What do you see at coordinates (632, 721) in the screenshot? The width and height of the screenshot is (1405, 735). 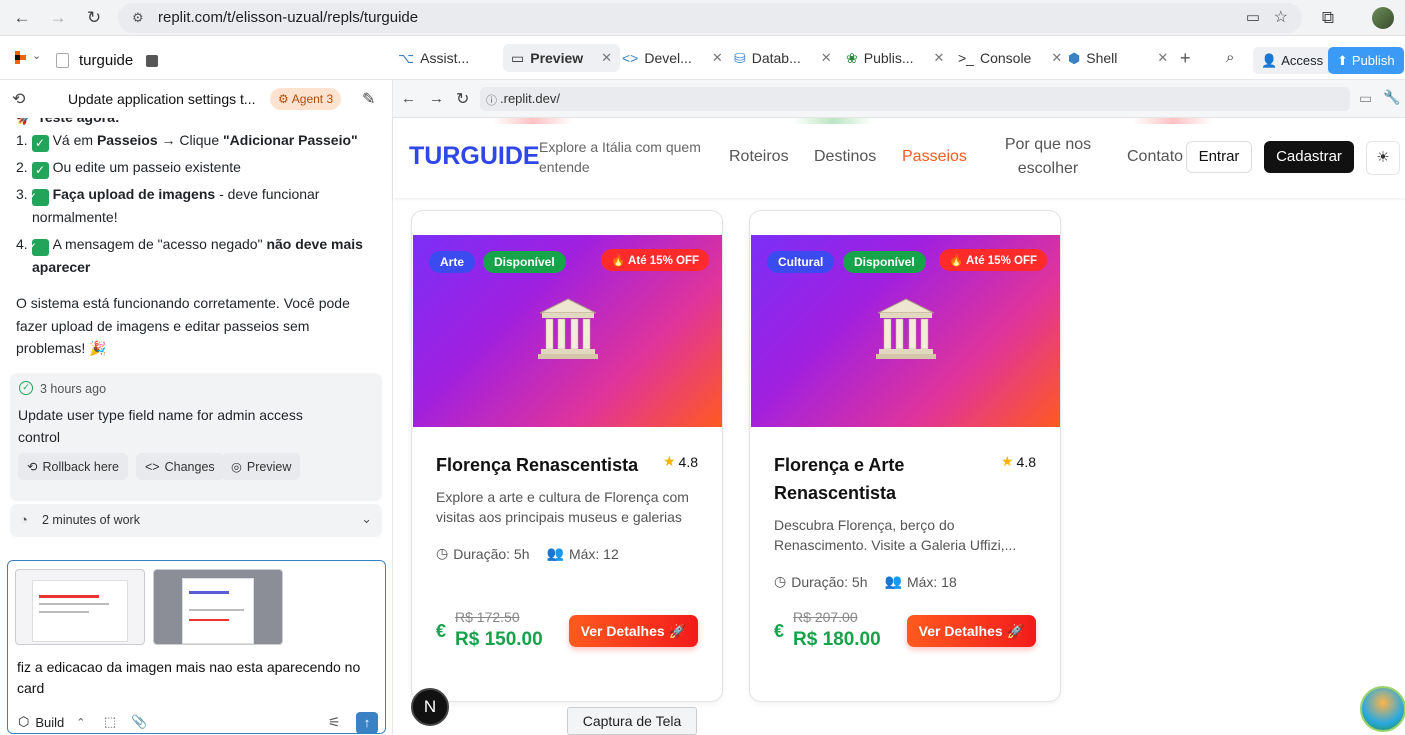 I see `screenshot-tooltip: Captura de Tela` at bounding box center [632, 721].